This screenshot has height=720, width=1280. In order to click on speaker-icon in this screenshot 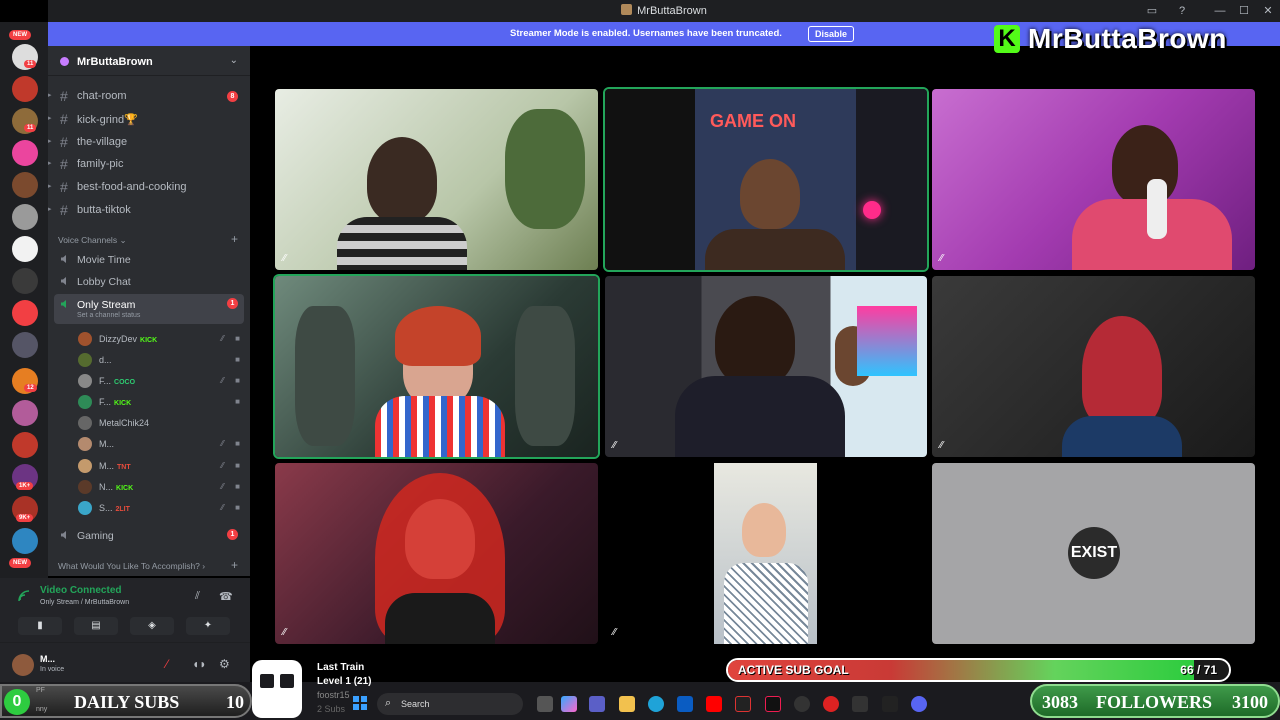, I will do `click(63, 304)`.